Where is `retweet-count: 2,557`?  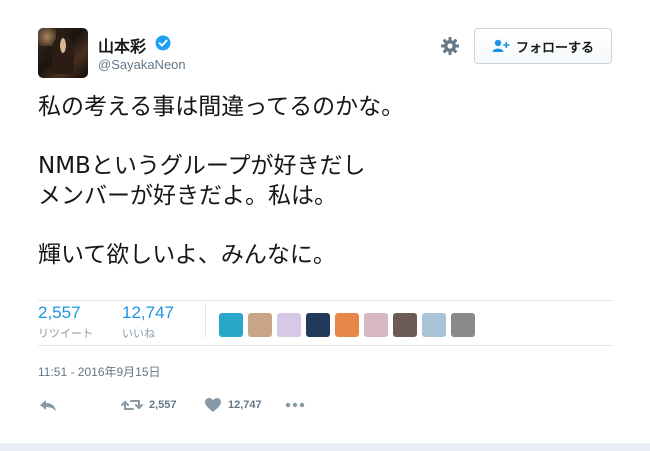
retweet-count: 2,557 is located at coordinates (59, 312).